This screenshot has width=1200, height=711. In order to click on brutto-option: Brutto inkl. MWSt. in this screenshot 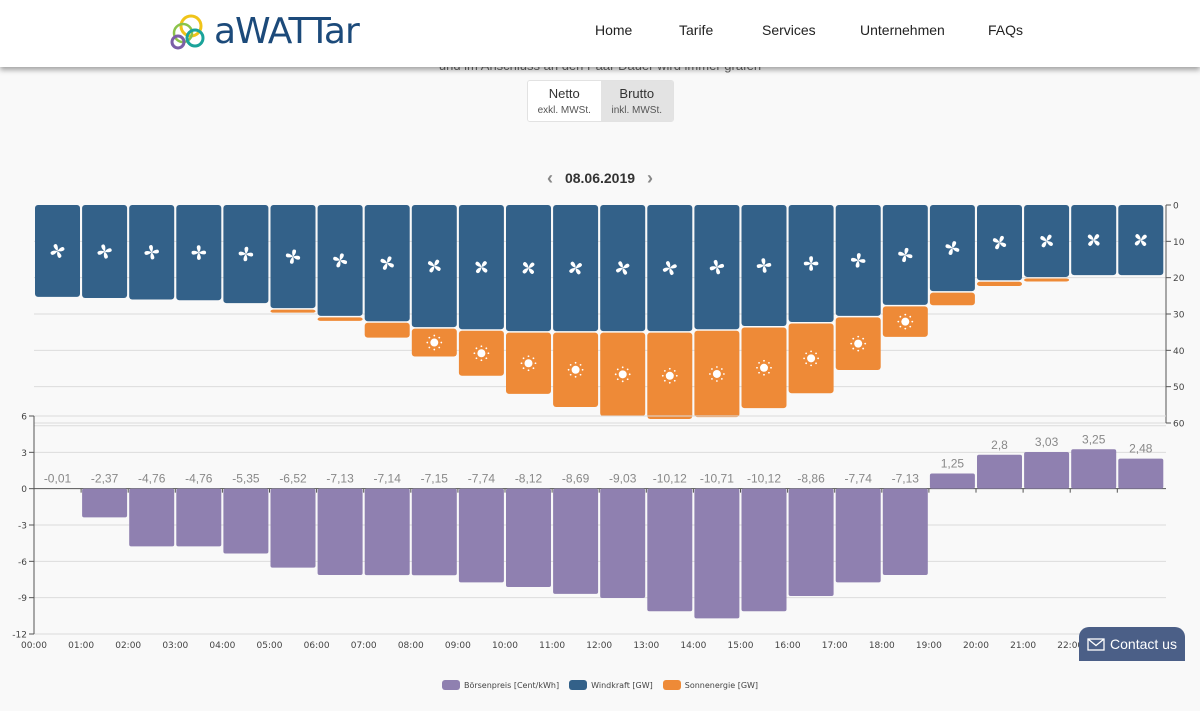, I will do `click(636, 101)`.